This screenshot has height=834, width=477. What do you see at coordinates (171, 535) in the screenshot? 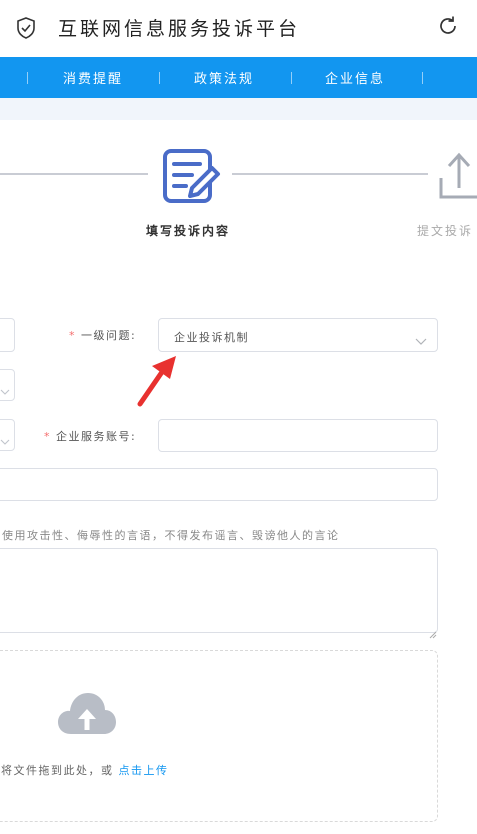
I see `content-hint: 使用攻击性、侮辱性的言语，不得发布谣言、毁谤他人的言论` at bounding box center [171, 535].